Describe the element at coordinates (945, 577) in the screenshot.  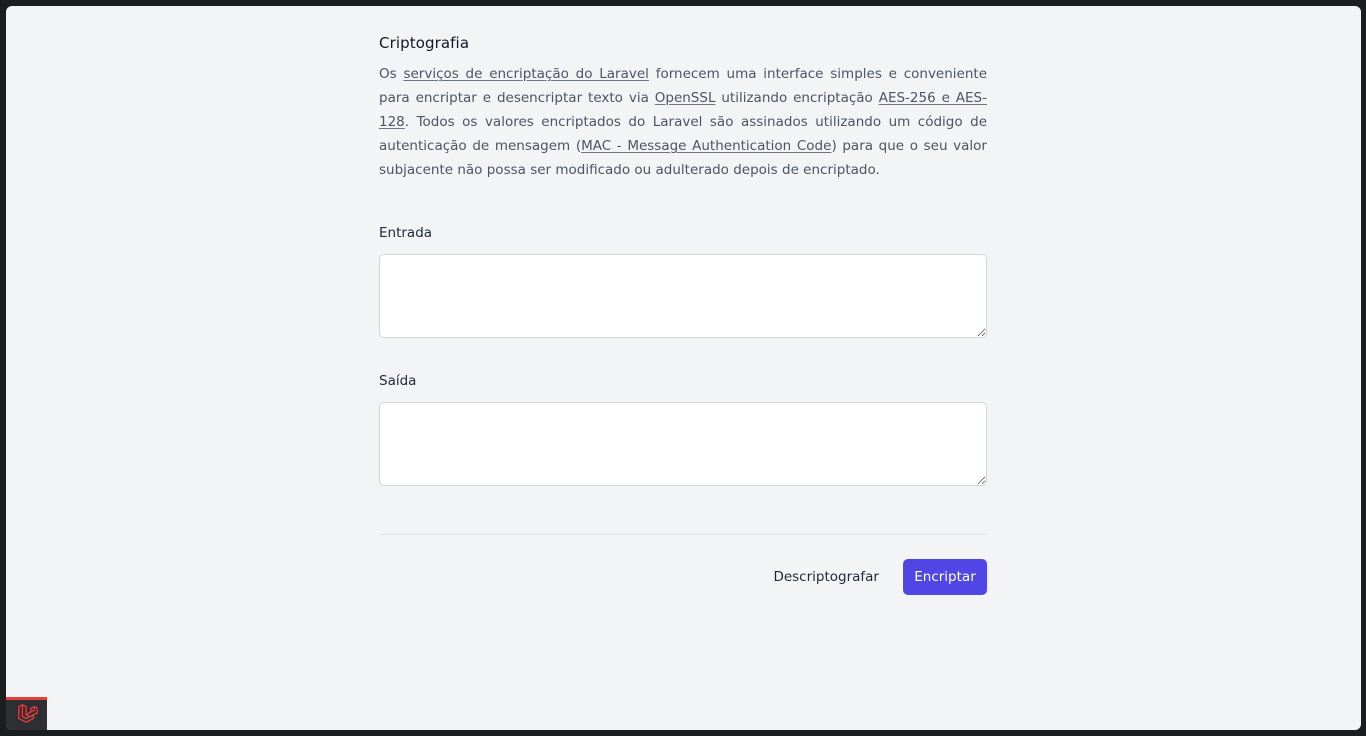
I see `encrypt-button: Encriptar` at that location.